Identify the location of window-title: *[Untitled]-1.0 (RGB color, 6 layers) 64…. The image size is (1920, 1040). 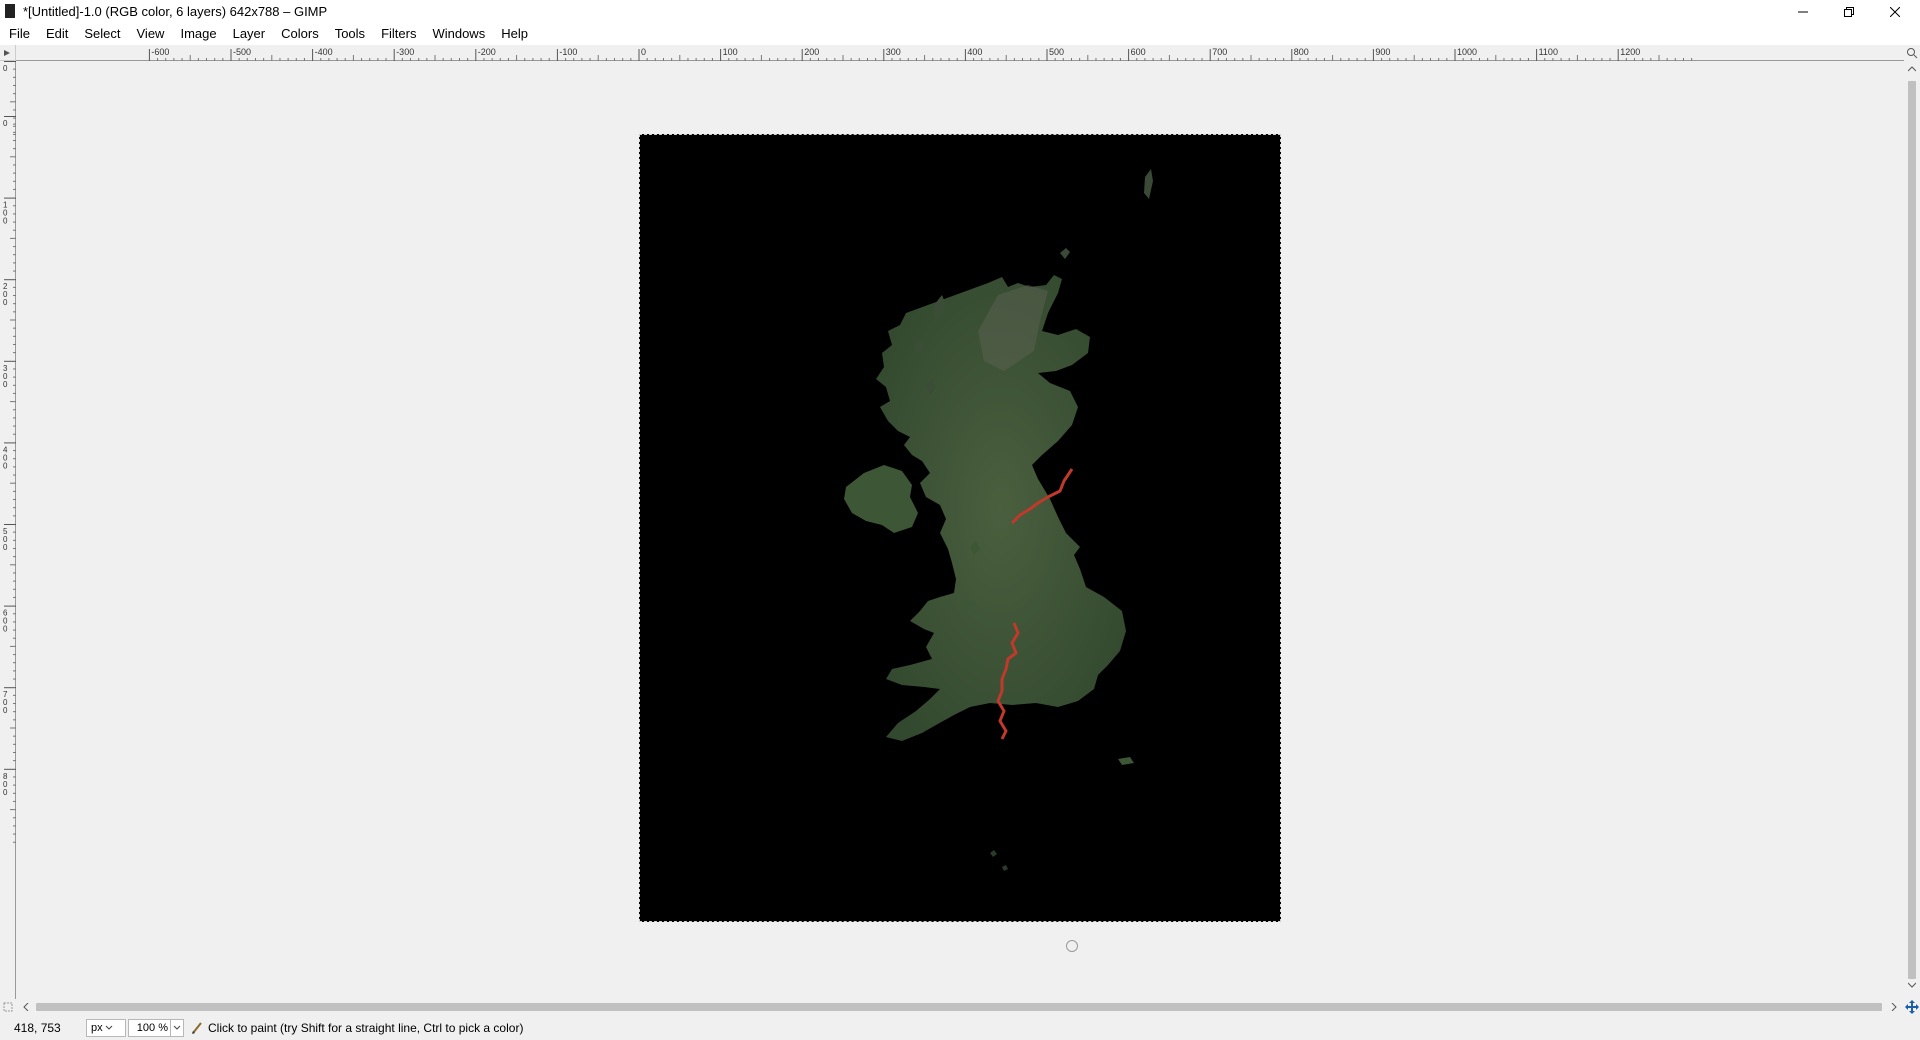
(175, 11).